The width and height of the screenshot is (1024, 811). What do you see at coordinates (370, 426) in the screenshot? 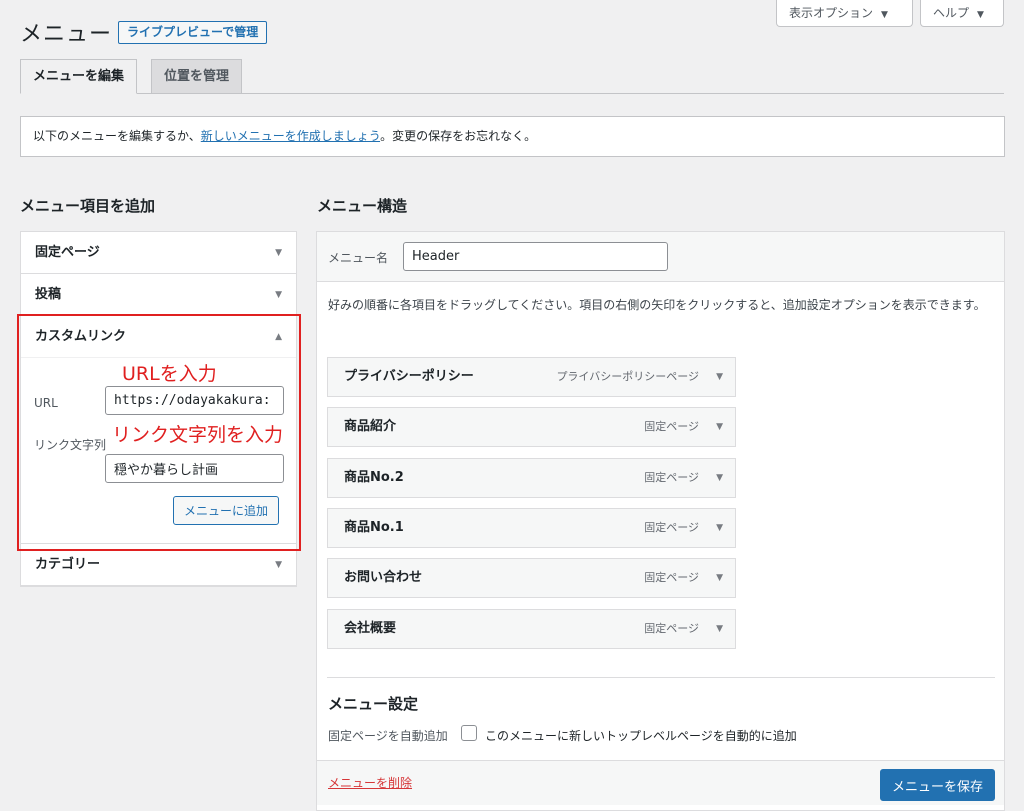
I see `menu-item-title: 商品紹介` at bounding box center [370, 426].